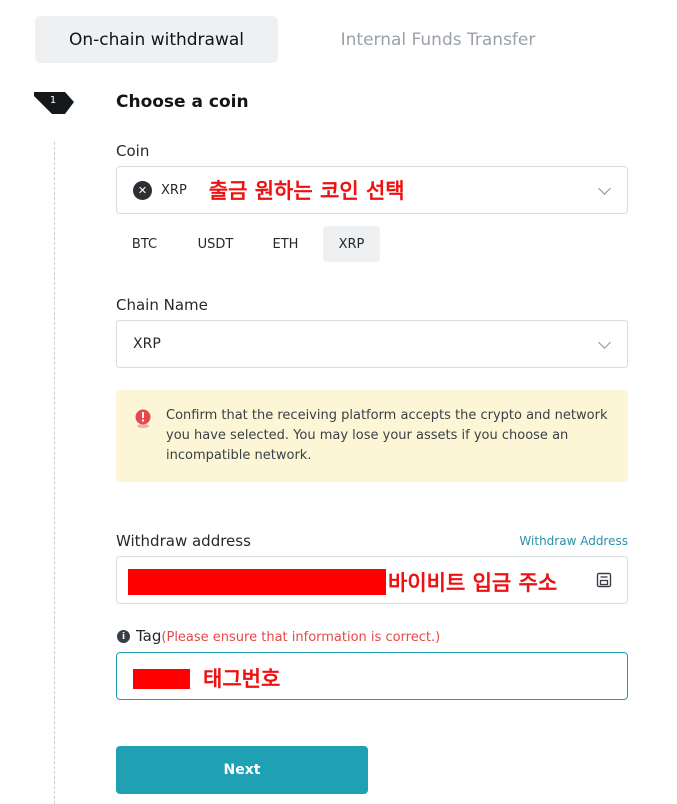 The width and height of the screenshot is (677, 804). What do you see at coordinates (257, 582) in the screenshot?
I see `redacted-address` at bounding box center [257, 582].